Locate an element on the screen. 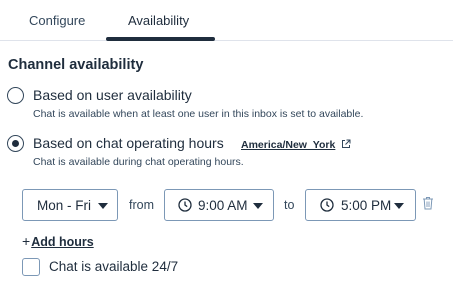 The image size is (453, 297). tab-bar: Configure Availability is located at coordinates (226, 20).